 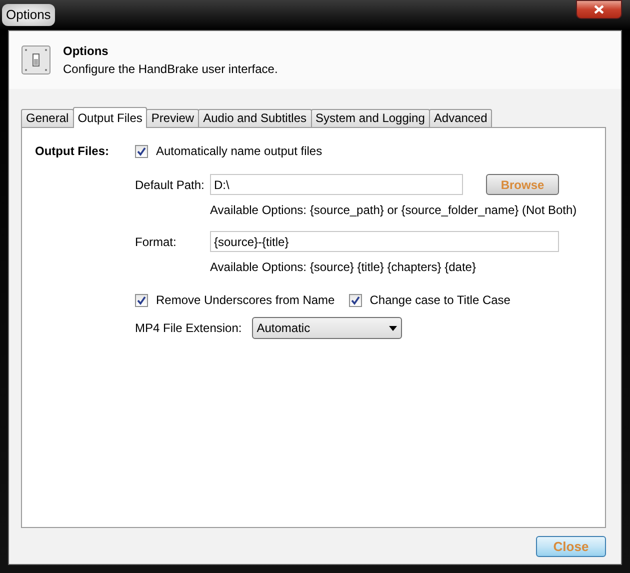 What do you see at coordinates (28, 15) in the screenshot?
I see `window-title: Options` at bounding box center [28, 15].